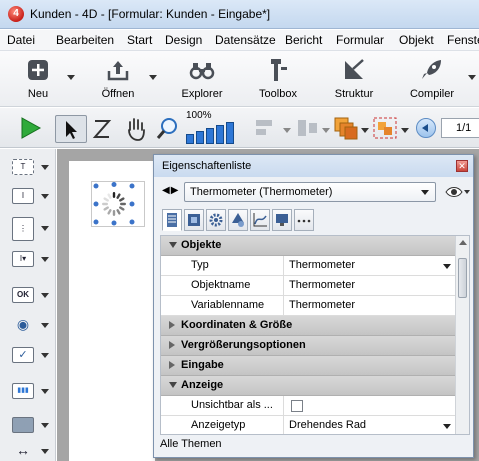 Image resolution: width=479 pixels, height=461 pixels. I want to click on structure-button: Struktur, so click(354, 80).